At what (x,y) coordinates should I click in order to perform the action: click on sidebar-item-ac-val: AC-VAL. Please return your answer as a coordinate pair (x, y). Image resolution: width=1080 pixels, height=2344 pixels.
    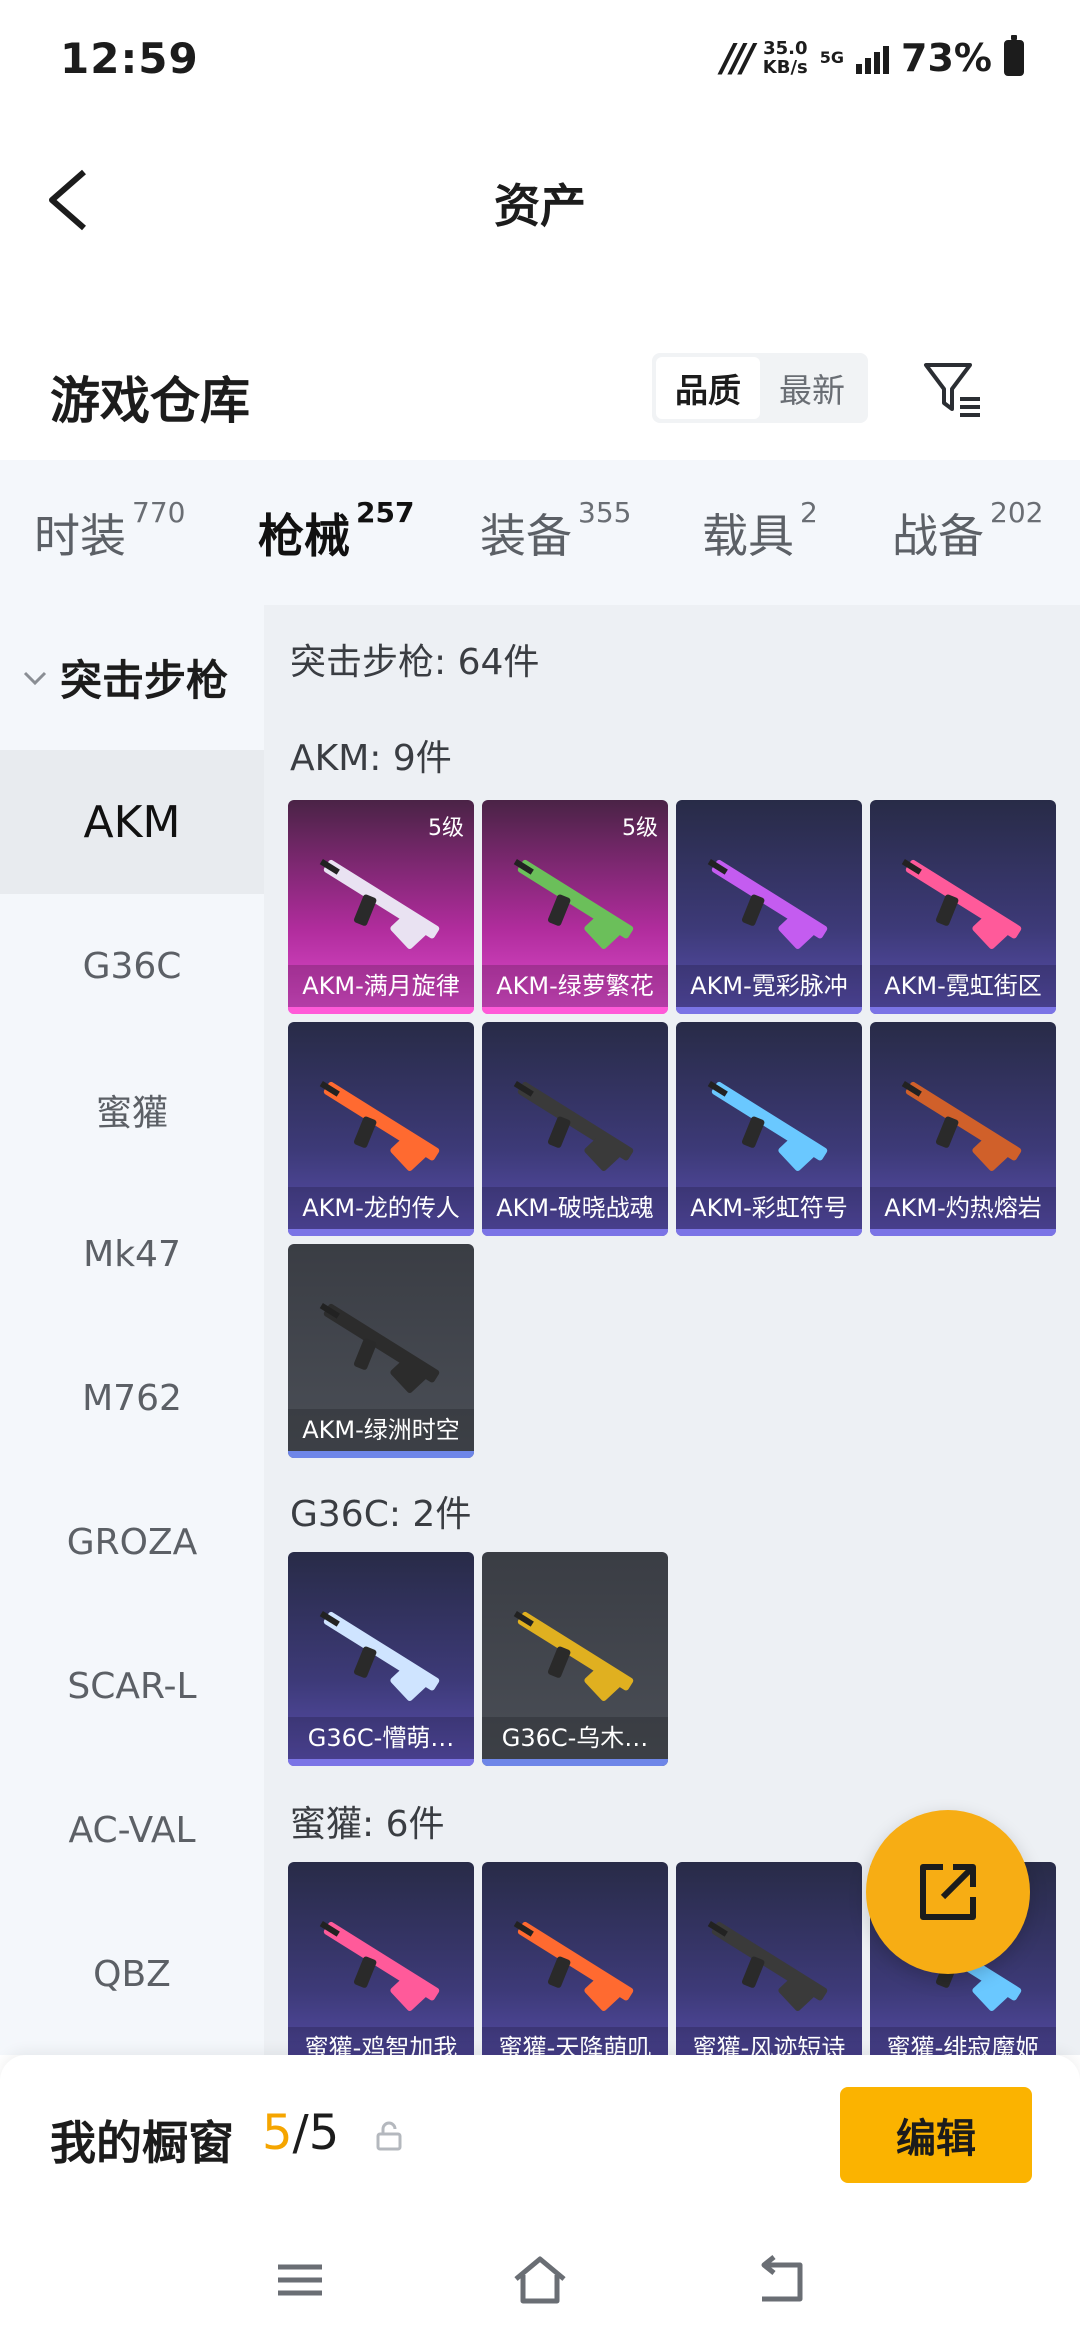
    Looking at the image, I should click on (132, 1830).